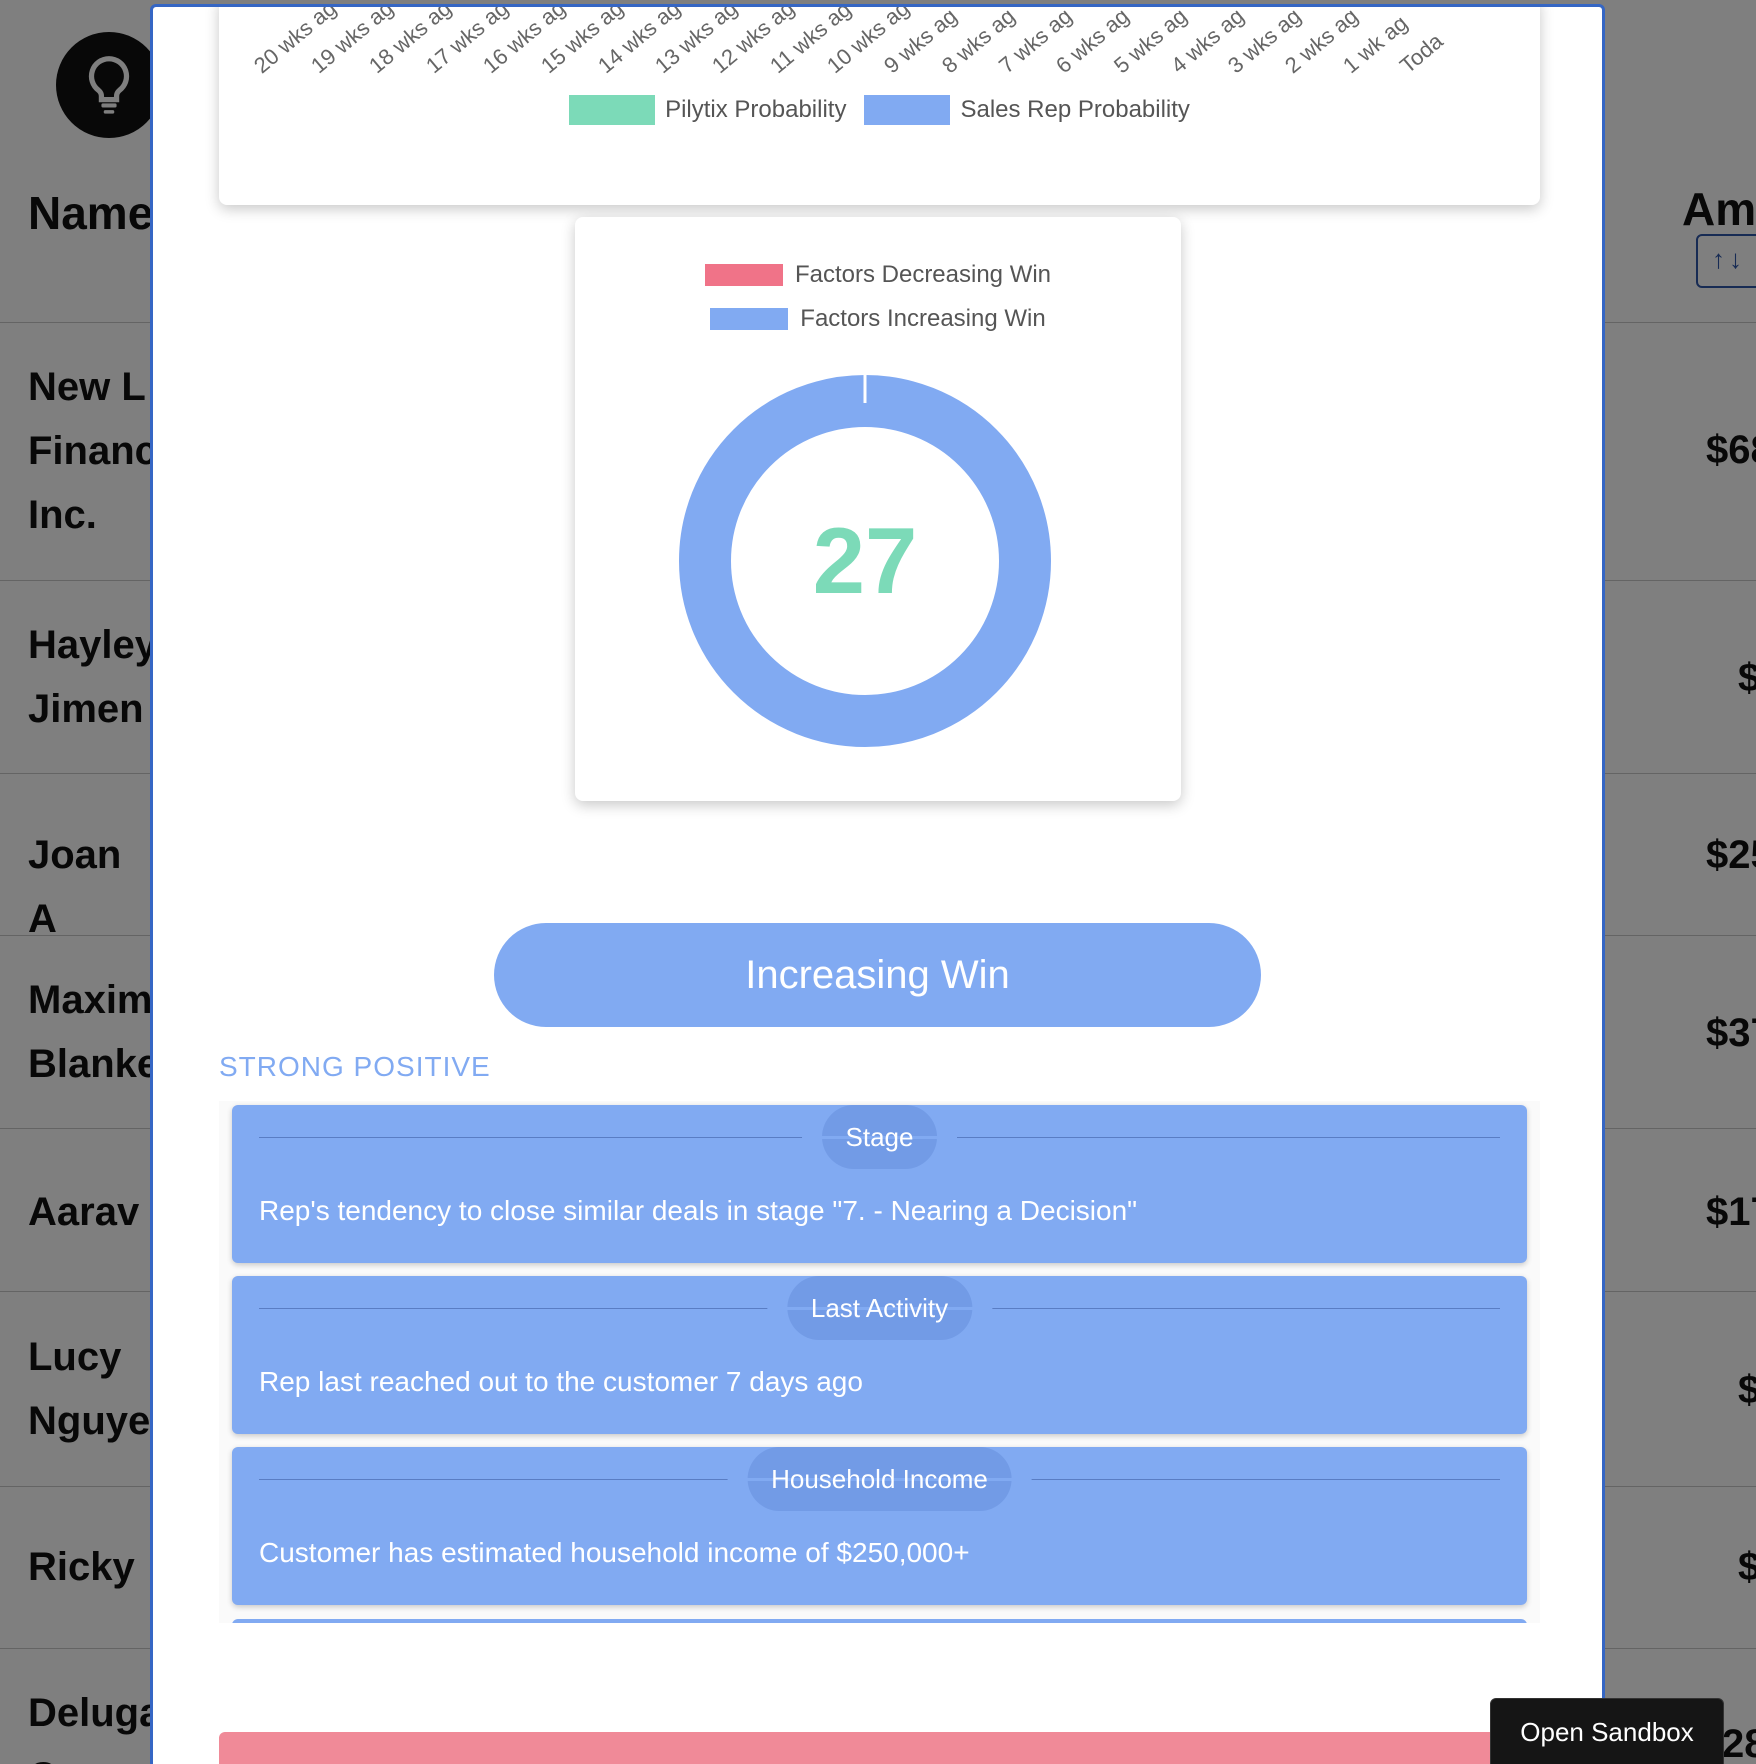 This screenshot has height=1764, width=1756. I want to click on legend-item-decreasing: Factors Decreasing Win, so click(878, 275).